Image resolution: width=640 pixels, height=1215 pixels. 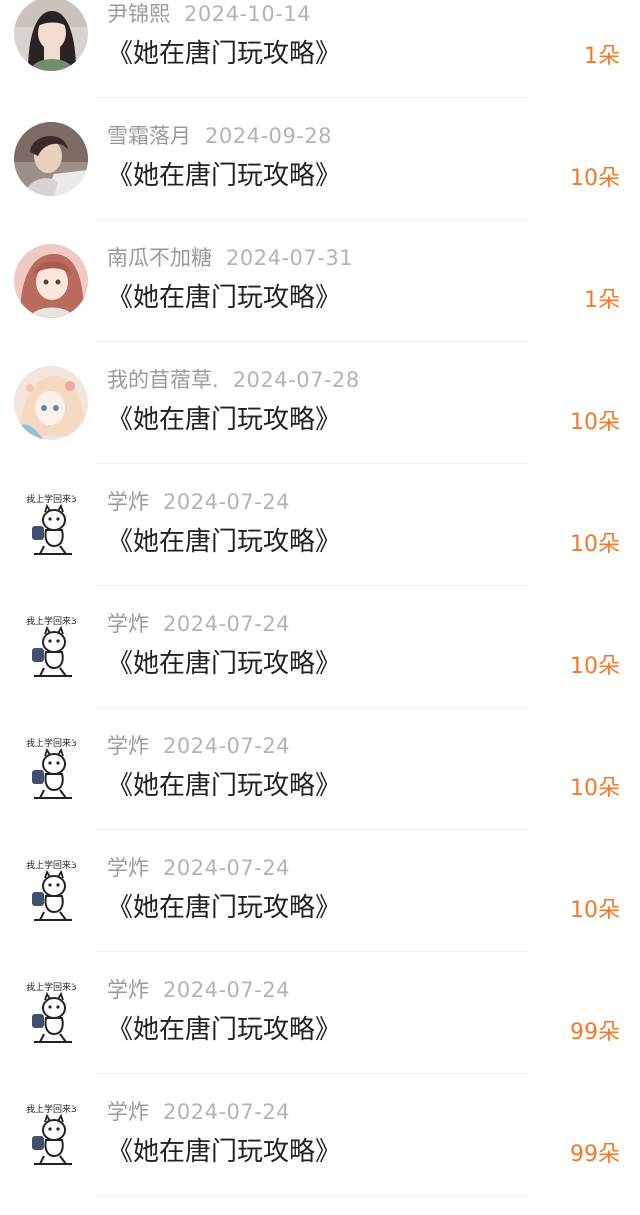 I want to click on username: 尹锦熙, so click(x=138, y=14).